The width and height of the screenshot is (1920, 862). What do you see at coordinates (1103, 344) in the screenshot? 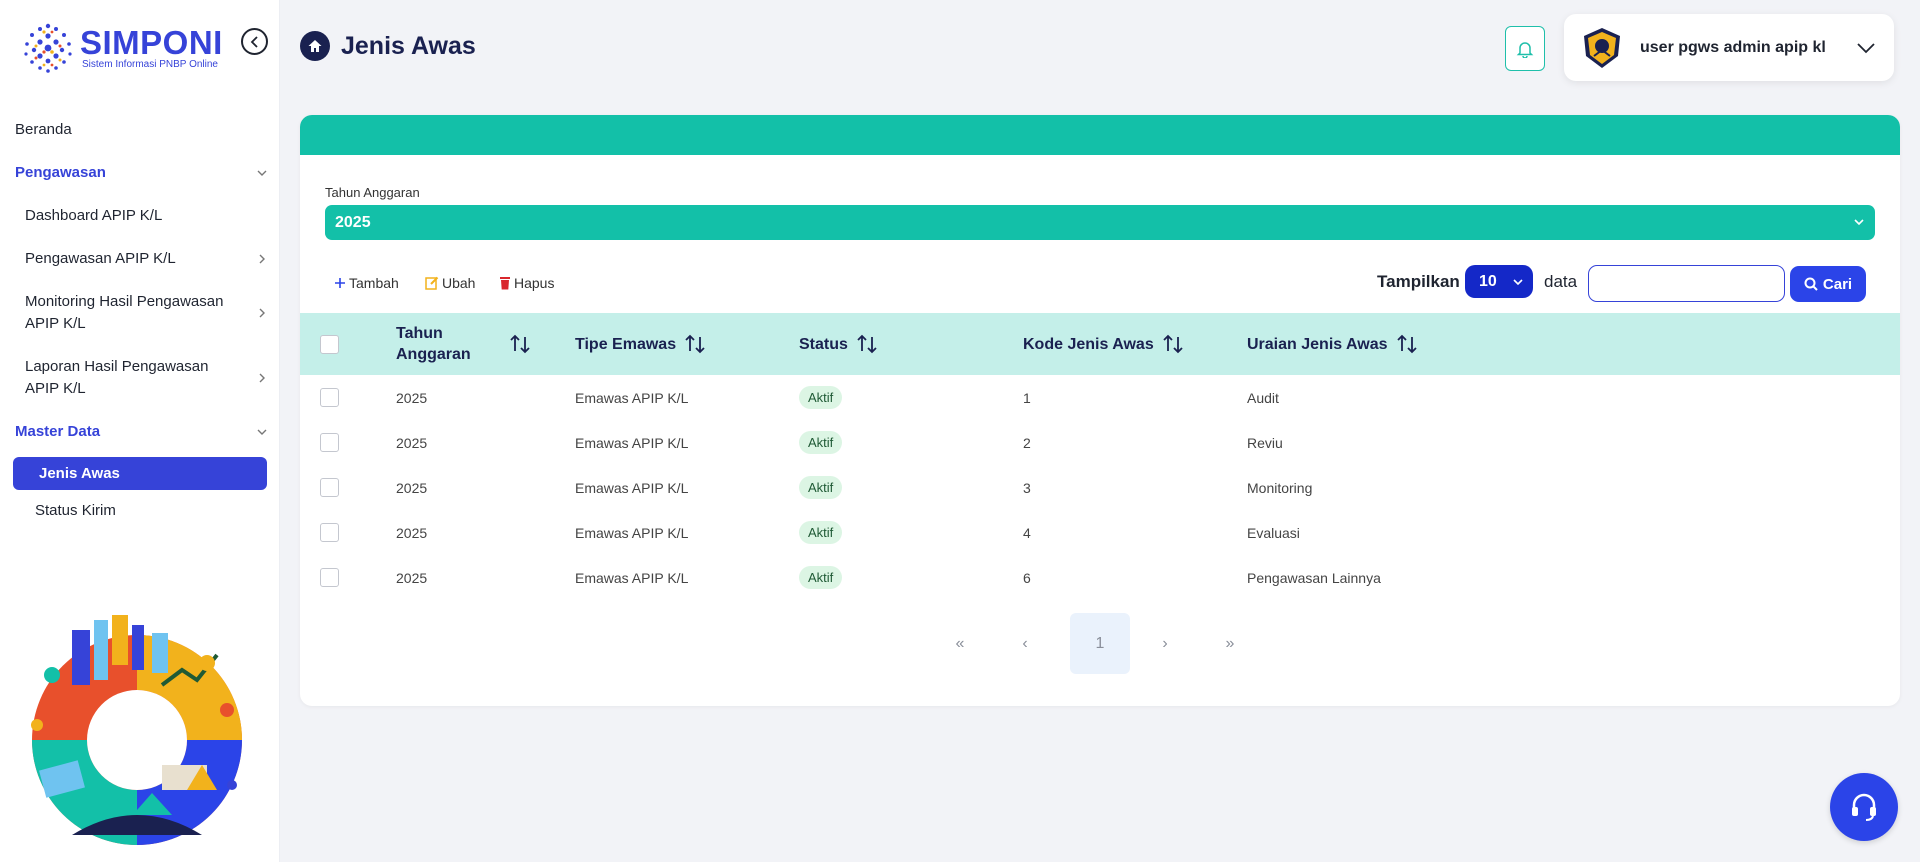
I see `column-kode-jenis-awas: Kode Jenis Awas` at bounding box center [1103, 344].